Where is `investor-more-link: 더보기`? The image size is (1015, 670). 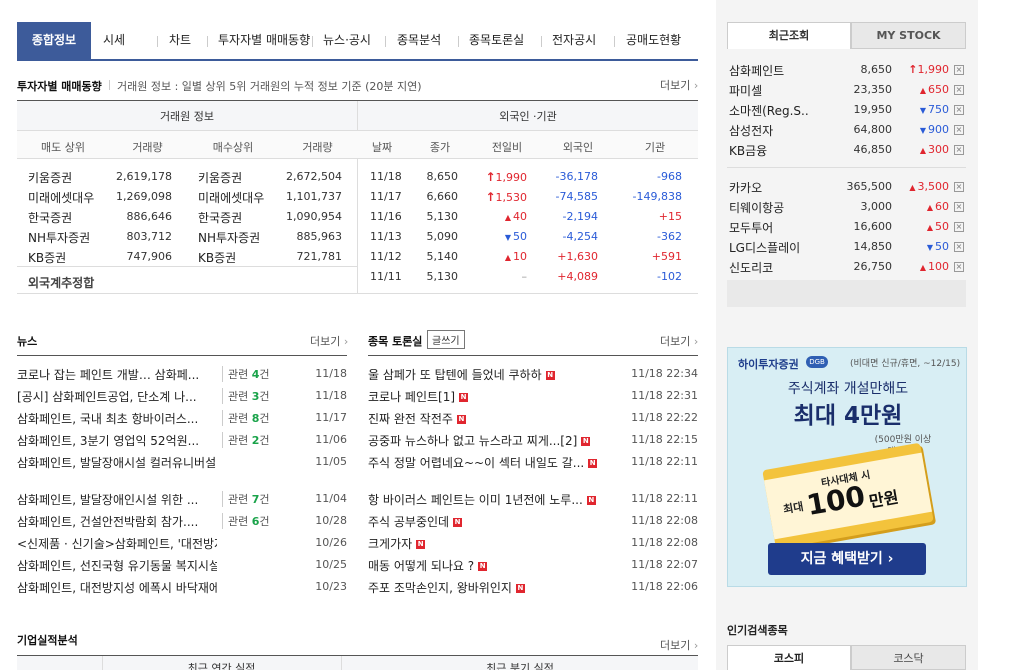 investor-more-link: 더보기 is located at coordinates (679, 85).